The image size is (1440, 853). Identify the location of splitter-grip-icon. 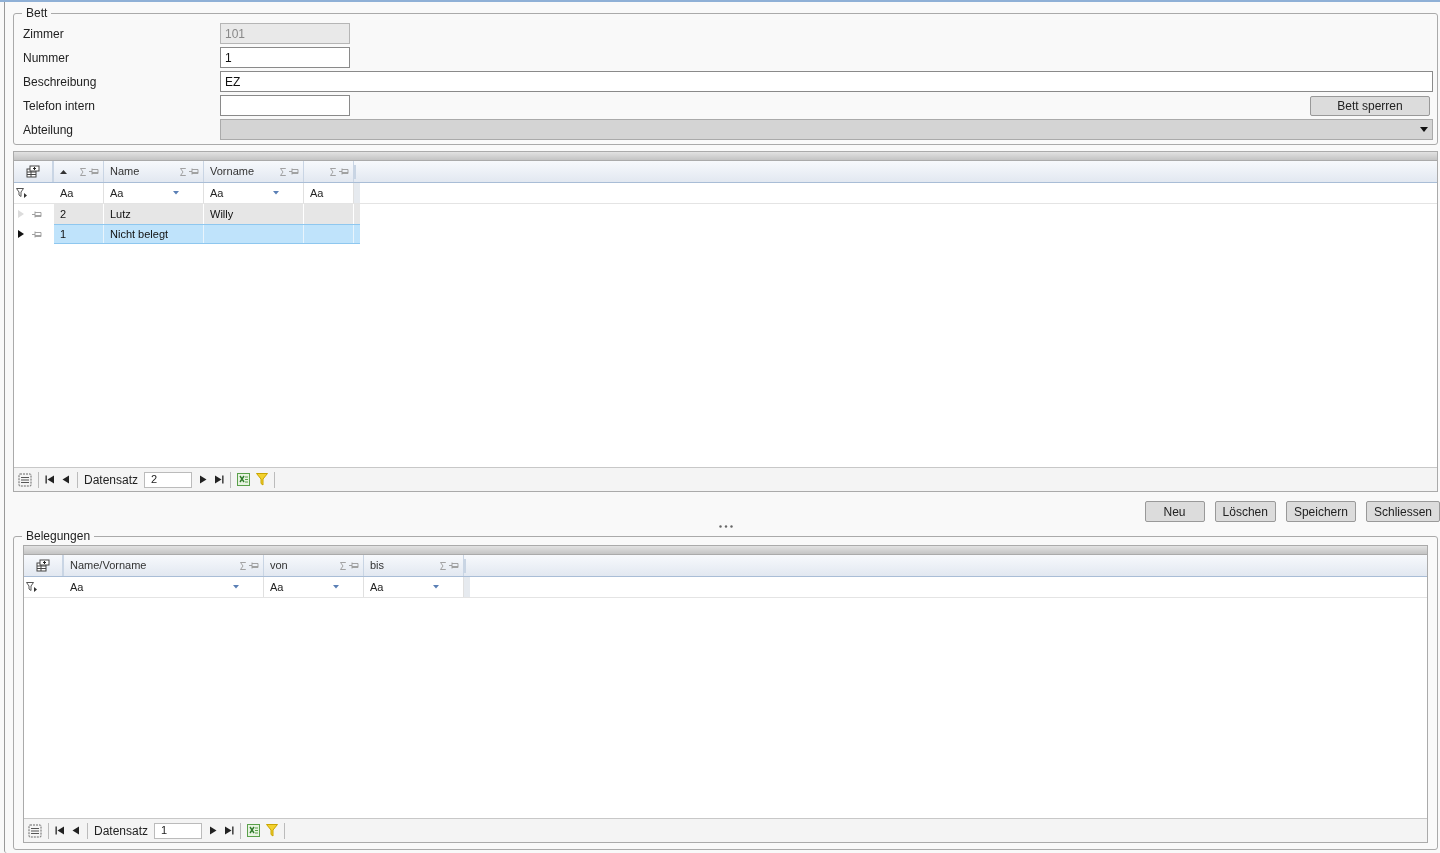
(725, 526).